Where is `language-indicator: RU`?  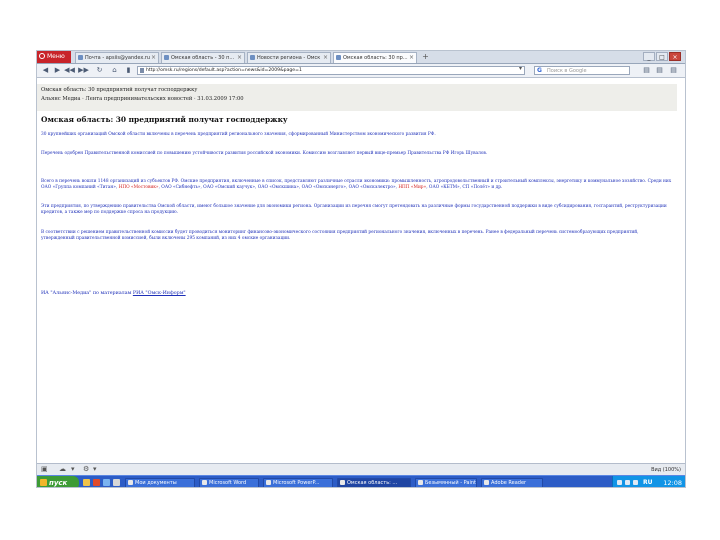 language-indicator: RU is located at coordinates (648, 481).